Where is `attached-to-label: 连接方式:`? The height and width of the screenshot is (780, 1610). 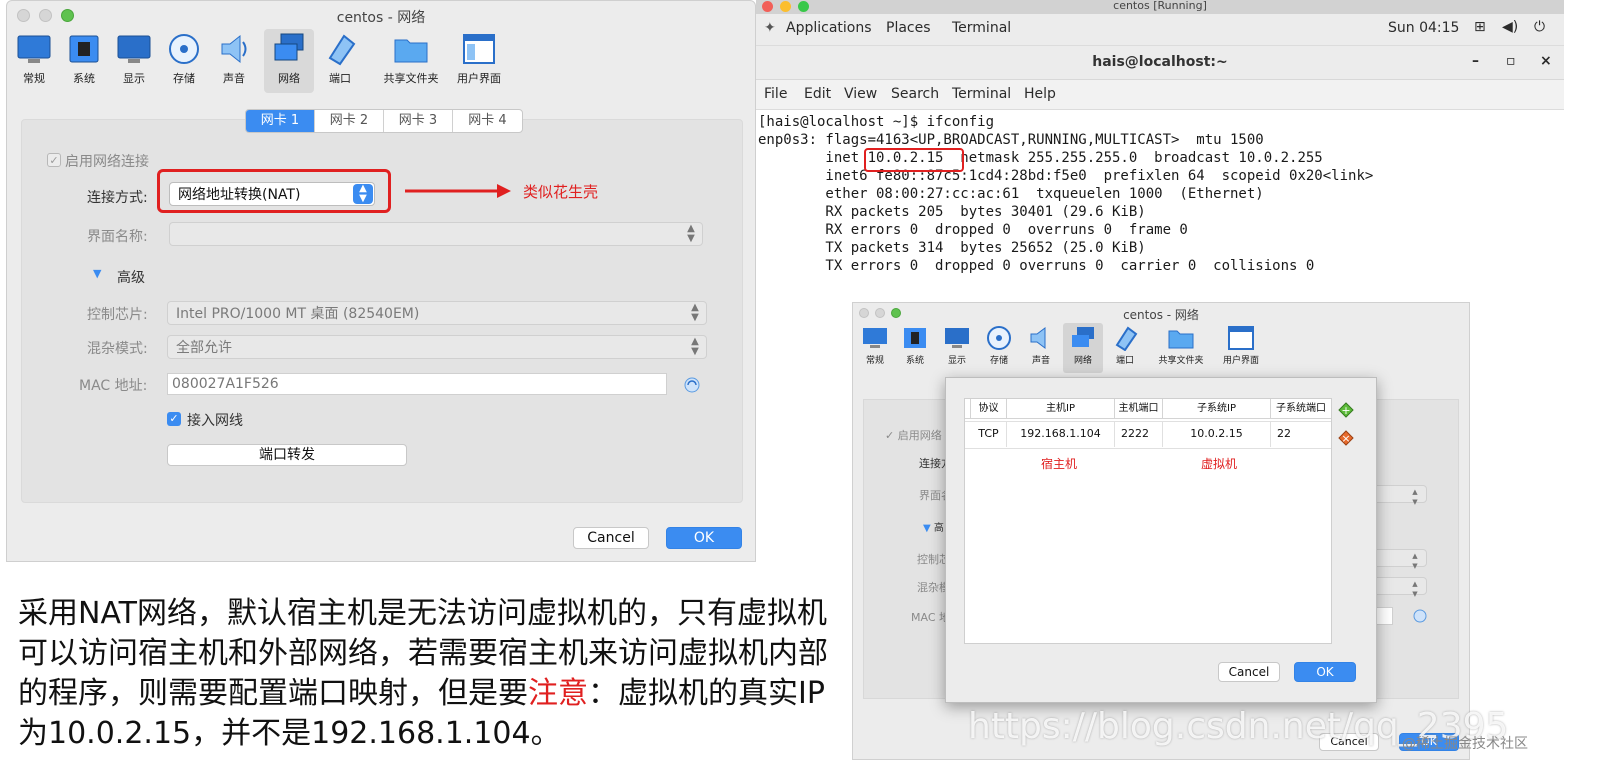 attached-to-label: 连接方式: is located at coordinates (117, 198).